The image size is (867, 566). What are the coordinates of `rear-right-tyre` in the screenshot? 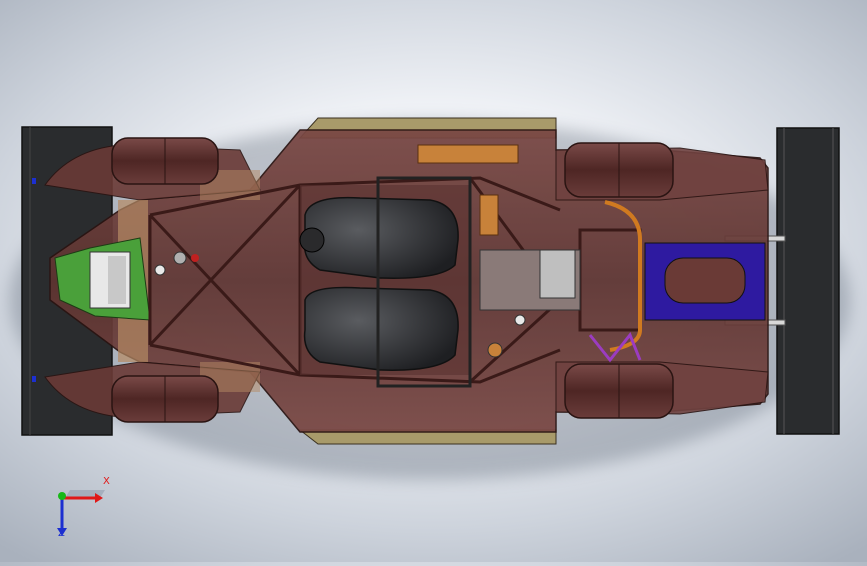 It's located at (165, 399).